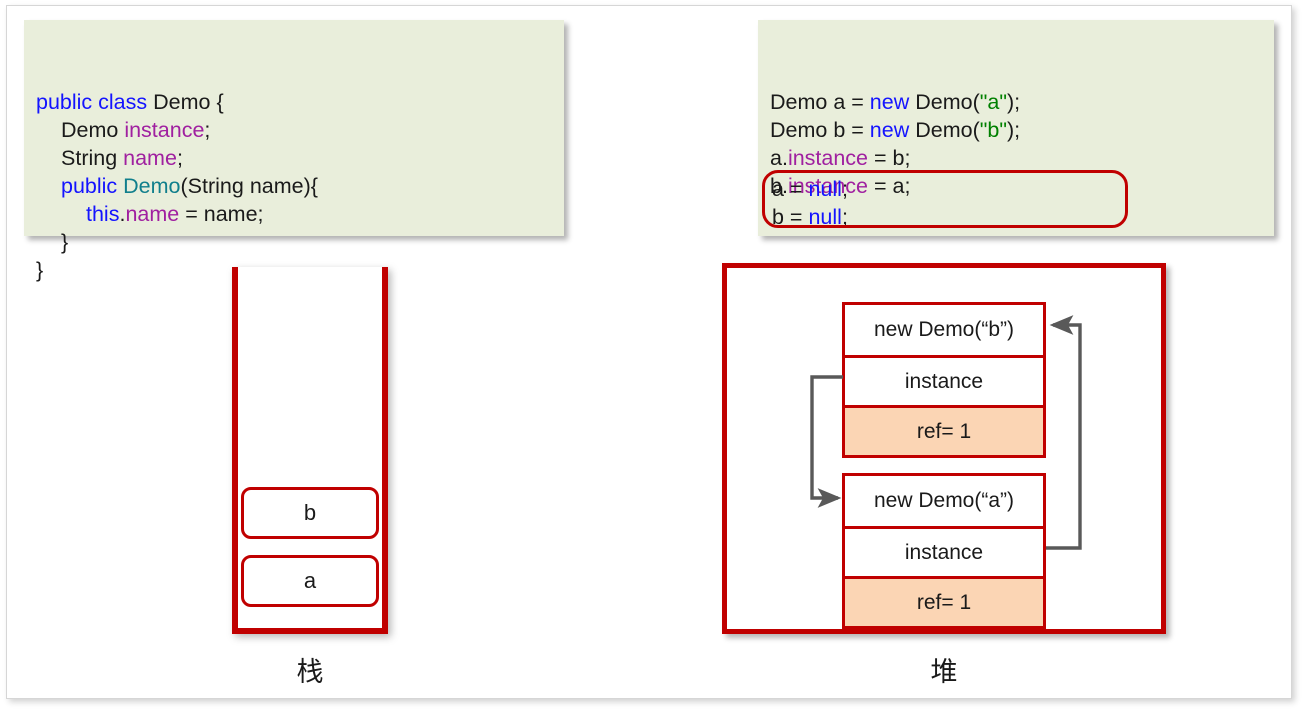  Describe the element at coordinates (944, 601) in the screenshot. I see `heap-object-a-refcount: ref= 1` at that location.